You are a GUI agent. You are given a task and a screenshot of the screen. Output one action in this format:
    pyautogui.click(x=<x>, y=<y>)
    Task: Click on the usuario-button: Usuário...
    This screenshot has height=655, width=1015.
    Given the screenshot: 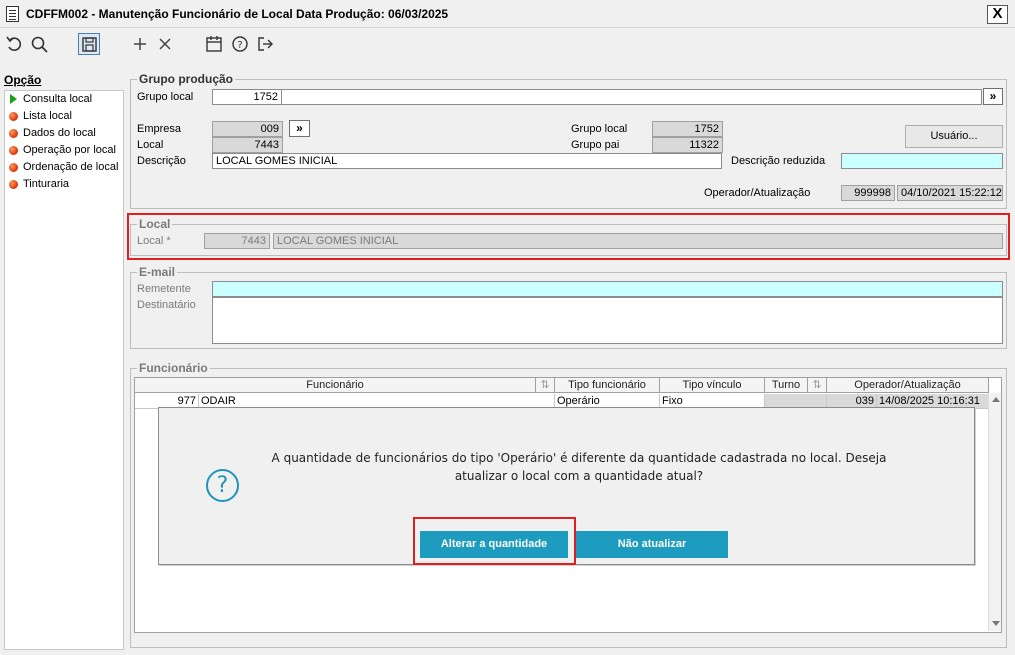 What is the action you would take?
    pyautogui.click(x=954, y=136)
    